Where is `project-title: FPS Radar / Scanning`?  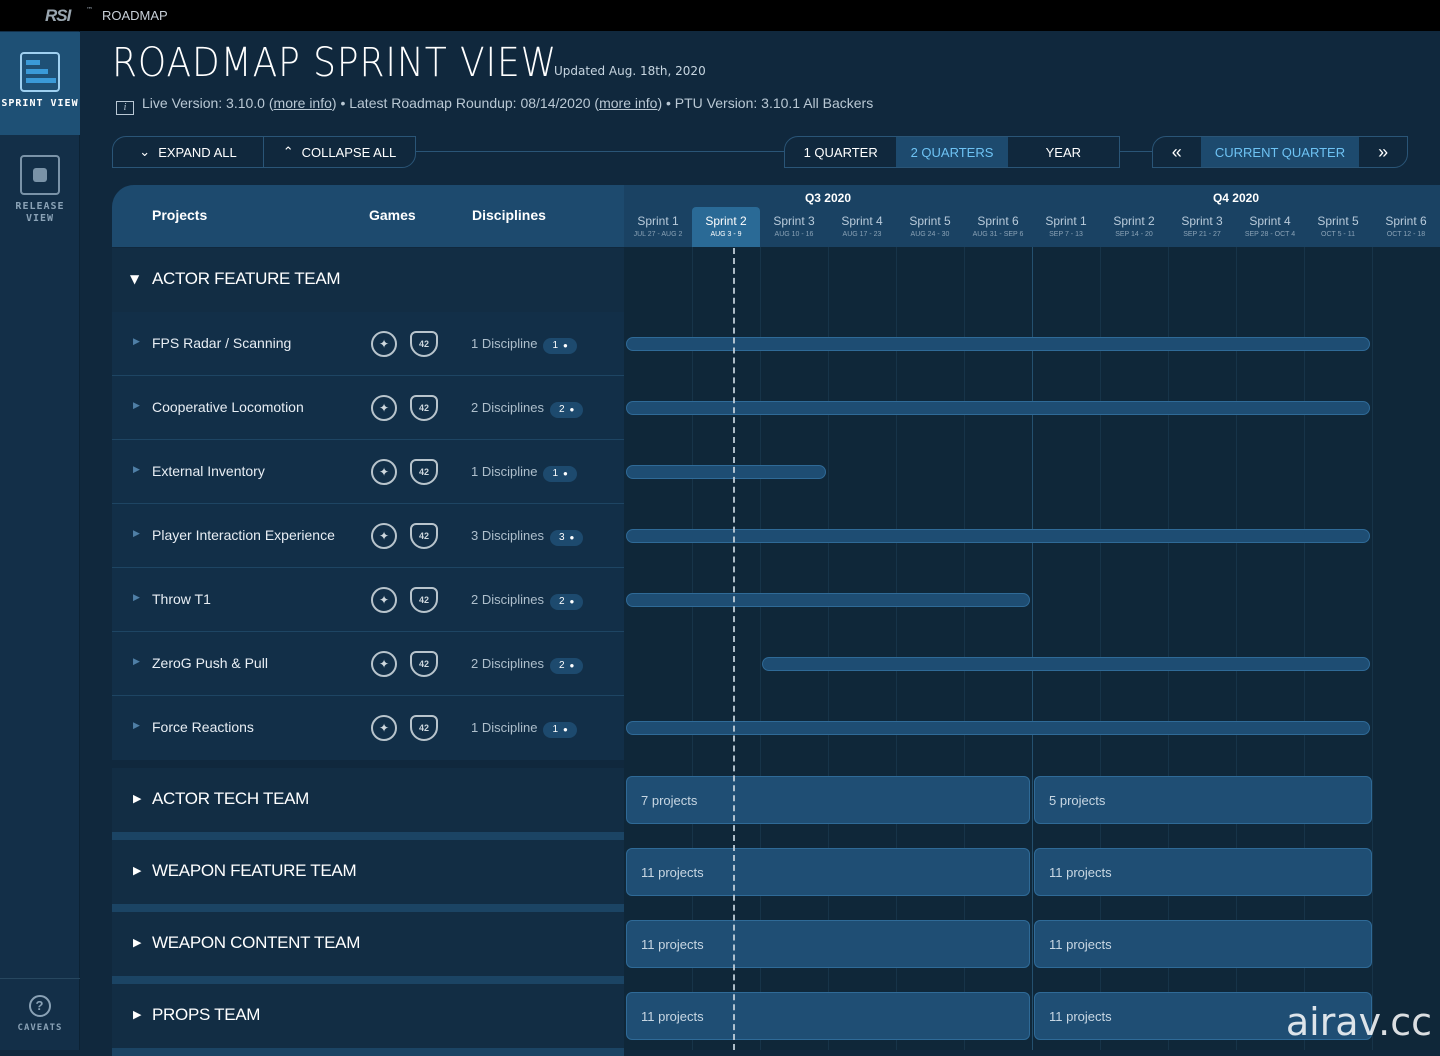 project-title: FPS Radar / Scanning is located at coordinates (221, 343).